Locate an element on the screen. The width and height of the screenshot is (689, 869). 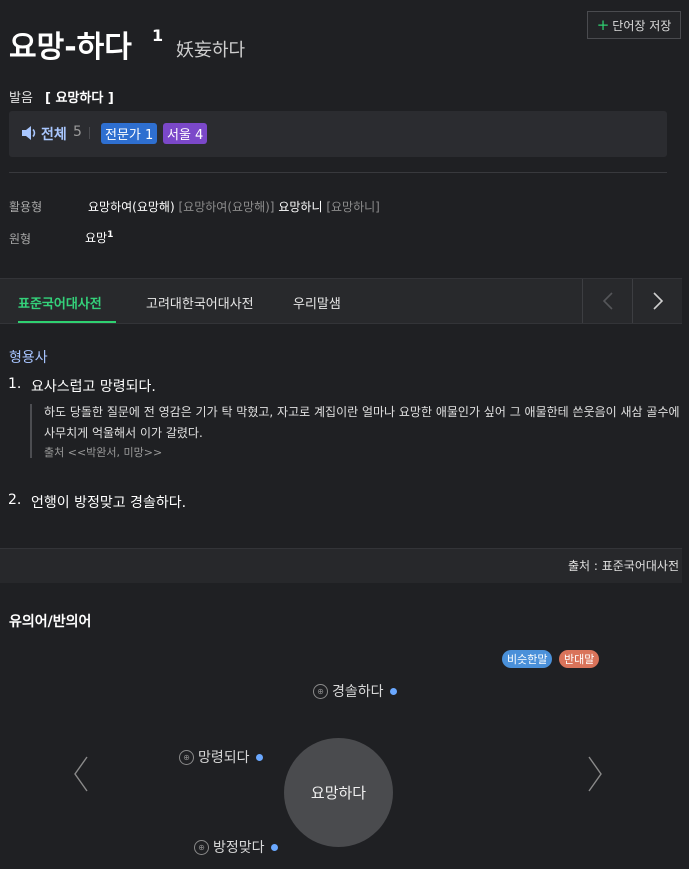
tab-prev-button is located at coordinates (607, 301).